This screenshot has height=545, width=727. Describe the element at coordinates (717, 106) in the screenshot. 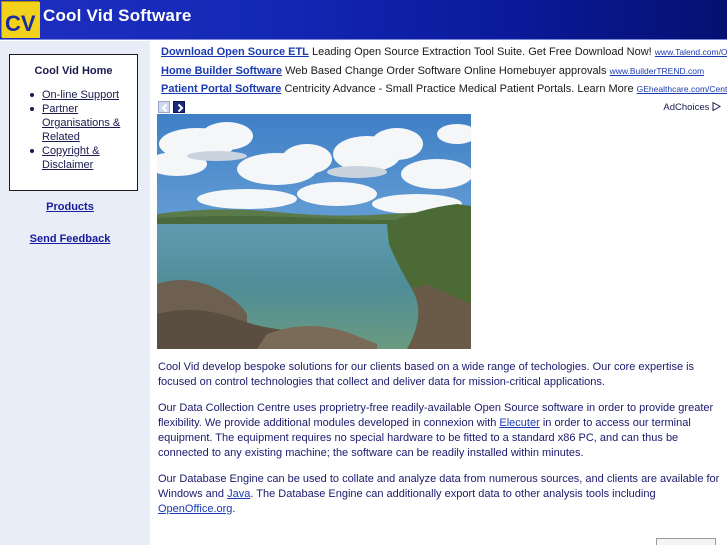

I see `adchoices-icon` at that location.